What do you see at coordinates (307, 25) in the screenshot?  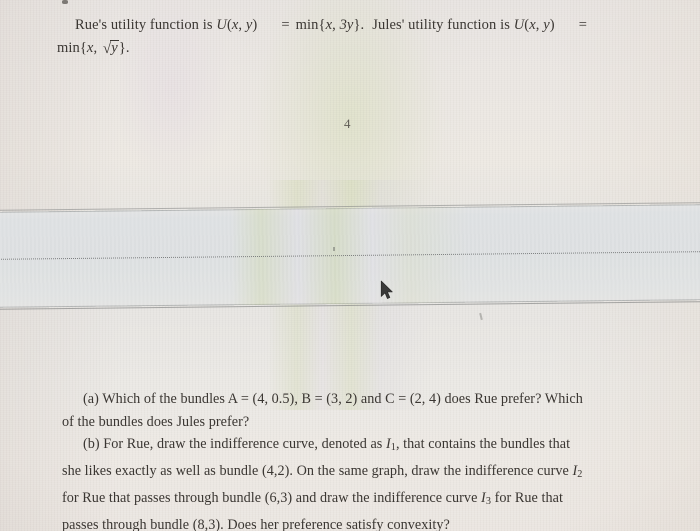 I see `min-operator-rue: min` at bounding box center [307, 25].